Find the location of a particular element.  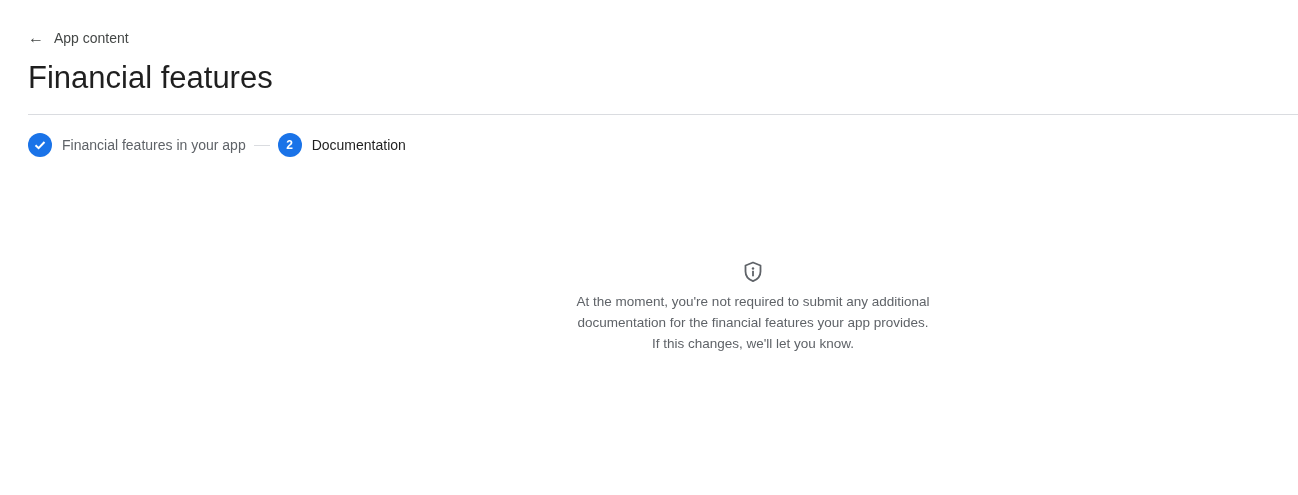

info-message: At the moment, you're not required to submit any additional documentation for the financial features your app provides. If this changes, we'll let you know. is located at coordinates (753, 323).